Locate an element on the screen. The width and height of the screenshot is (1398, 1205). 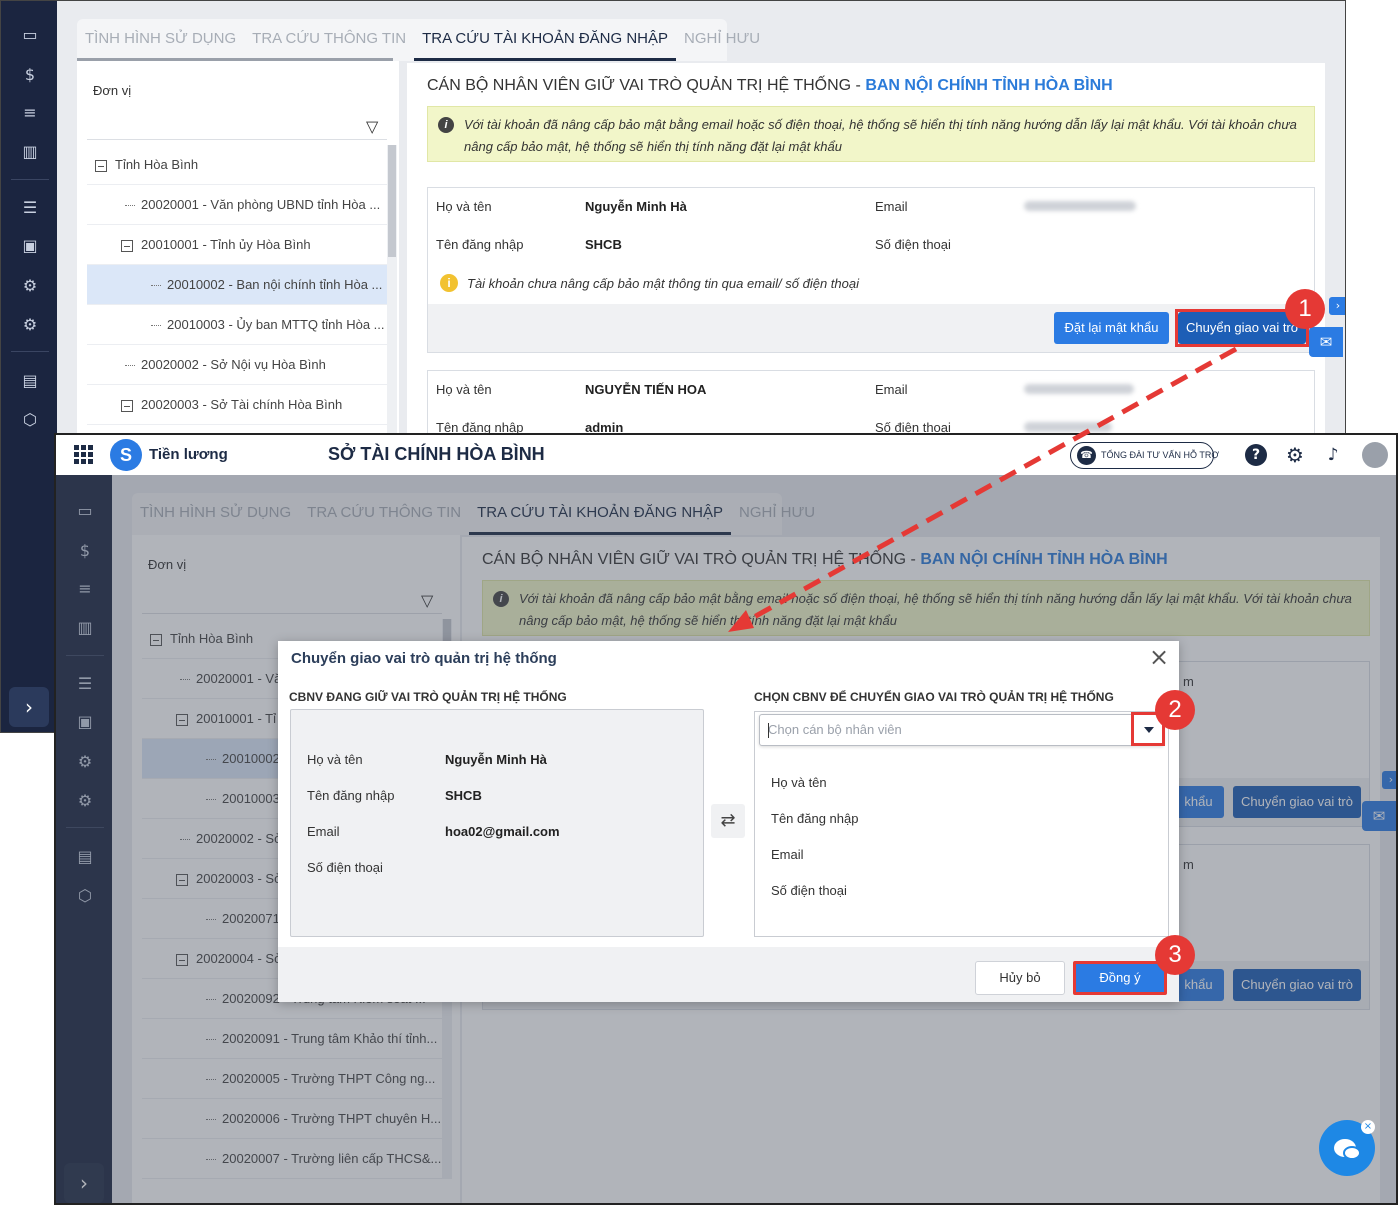
step-1-badge: 1 is located at coordinates (1305, 309).